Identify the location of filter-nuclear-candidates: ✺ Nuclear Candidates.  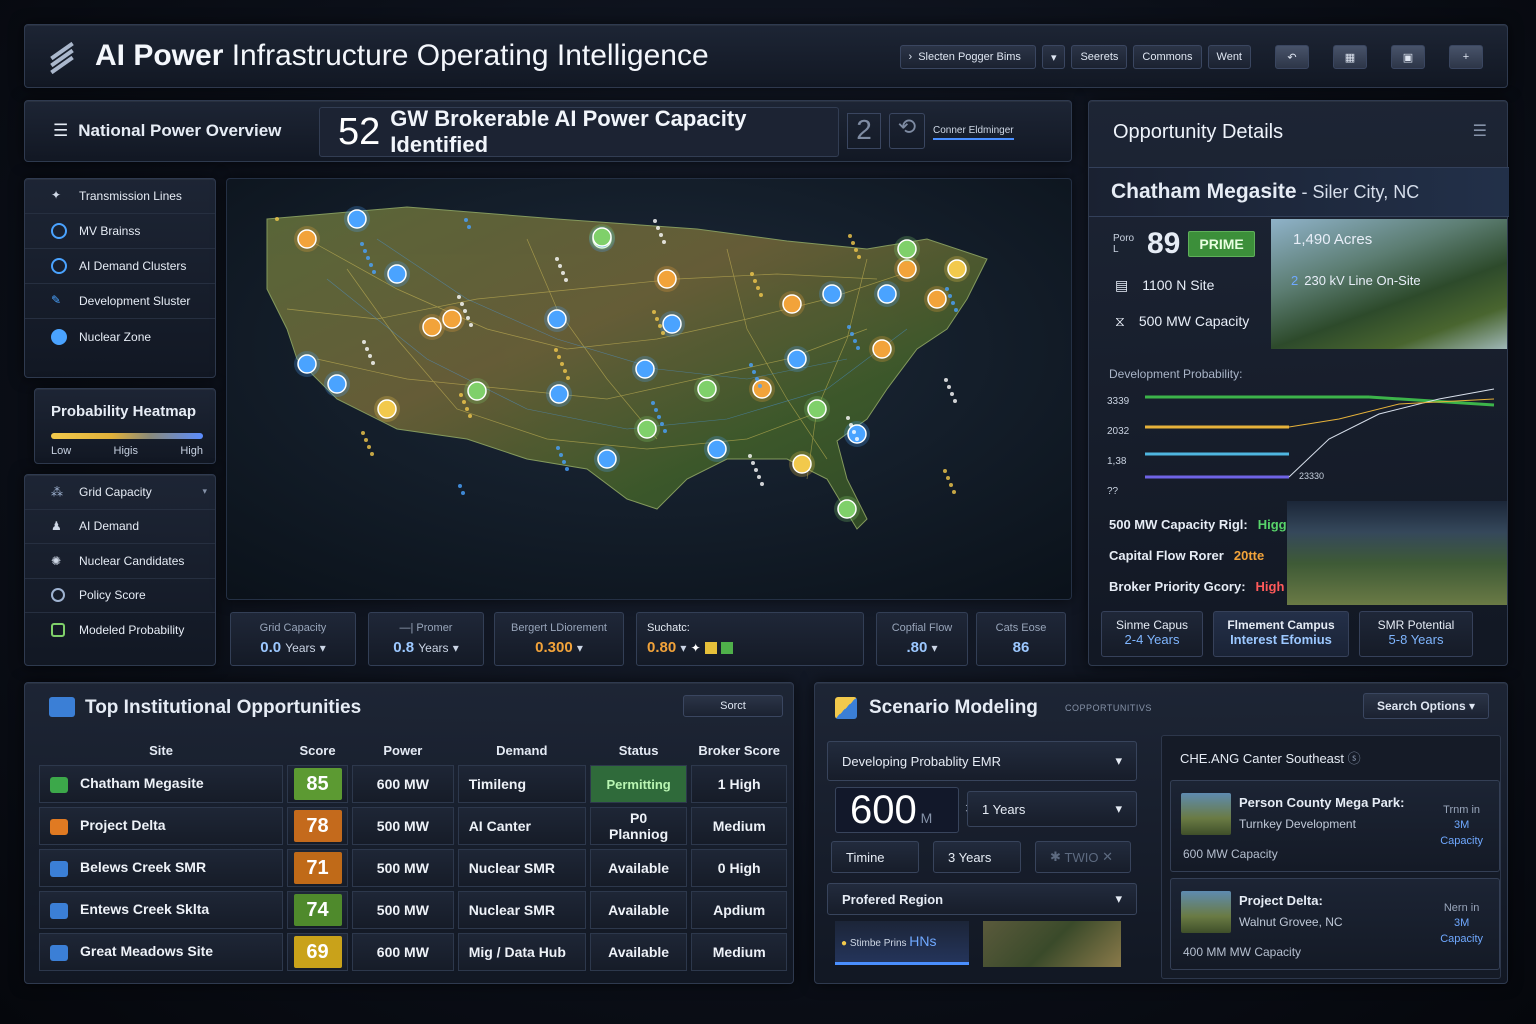
(120, 561).